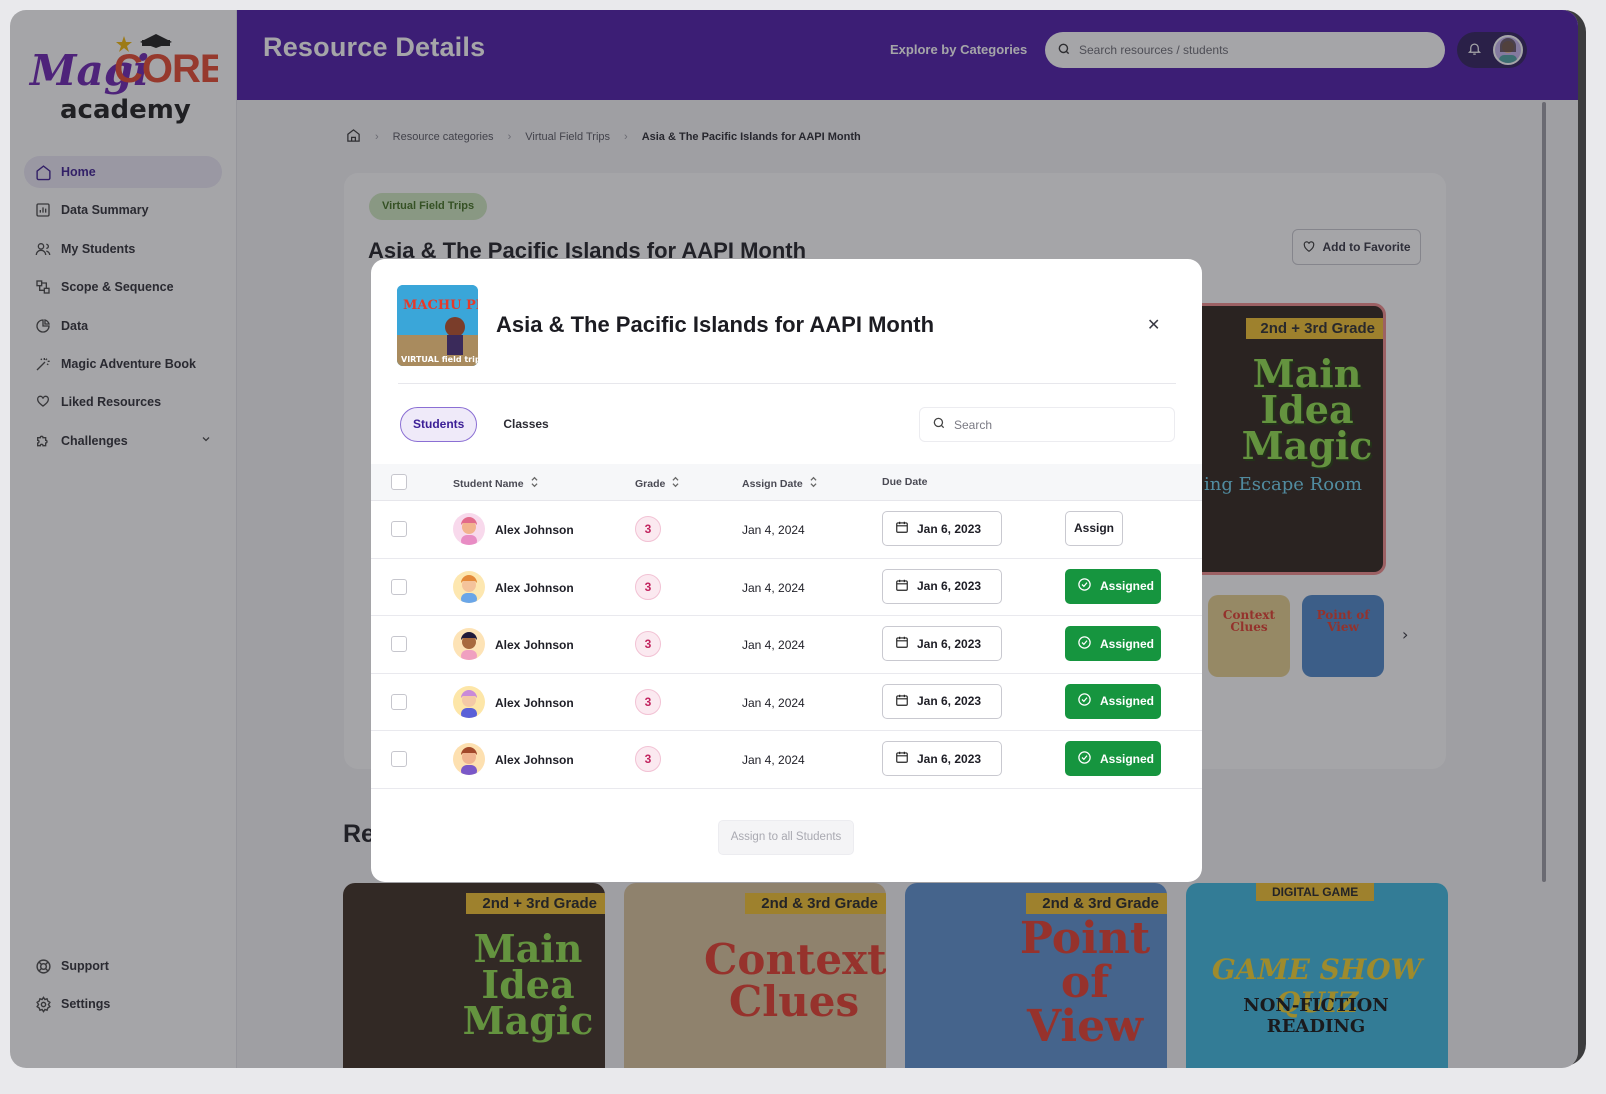 The height and width of the screenshot is (1094, 1606). What do you see at coordinates (496, 483) in the screenshot?
I see `column-header-student-name: Student Name` at bounding box center [496, 483].